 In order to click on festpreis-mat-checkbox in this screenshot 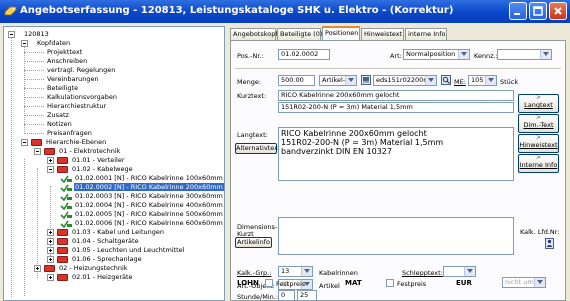, I will do `click(390, 283)`.